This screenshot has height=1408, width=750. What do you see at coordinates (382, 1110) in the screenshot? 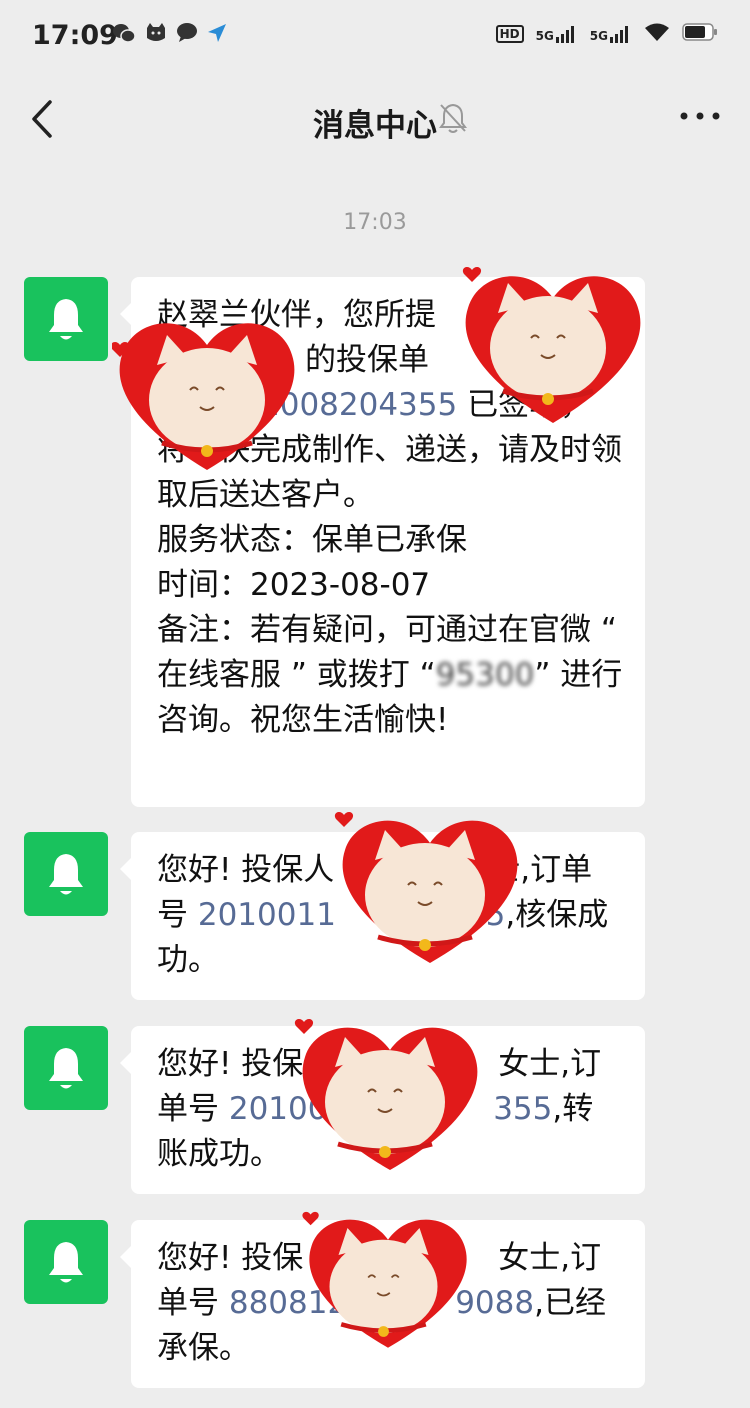
I see `message-bubble: 您好! 投保 女士,订单号 201003 355,转账成功。` at bounding box center [382, 1110].